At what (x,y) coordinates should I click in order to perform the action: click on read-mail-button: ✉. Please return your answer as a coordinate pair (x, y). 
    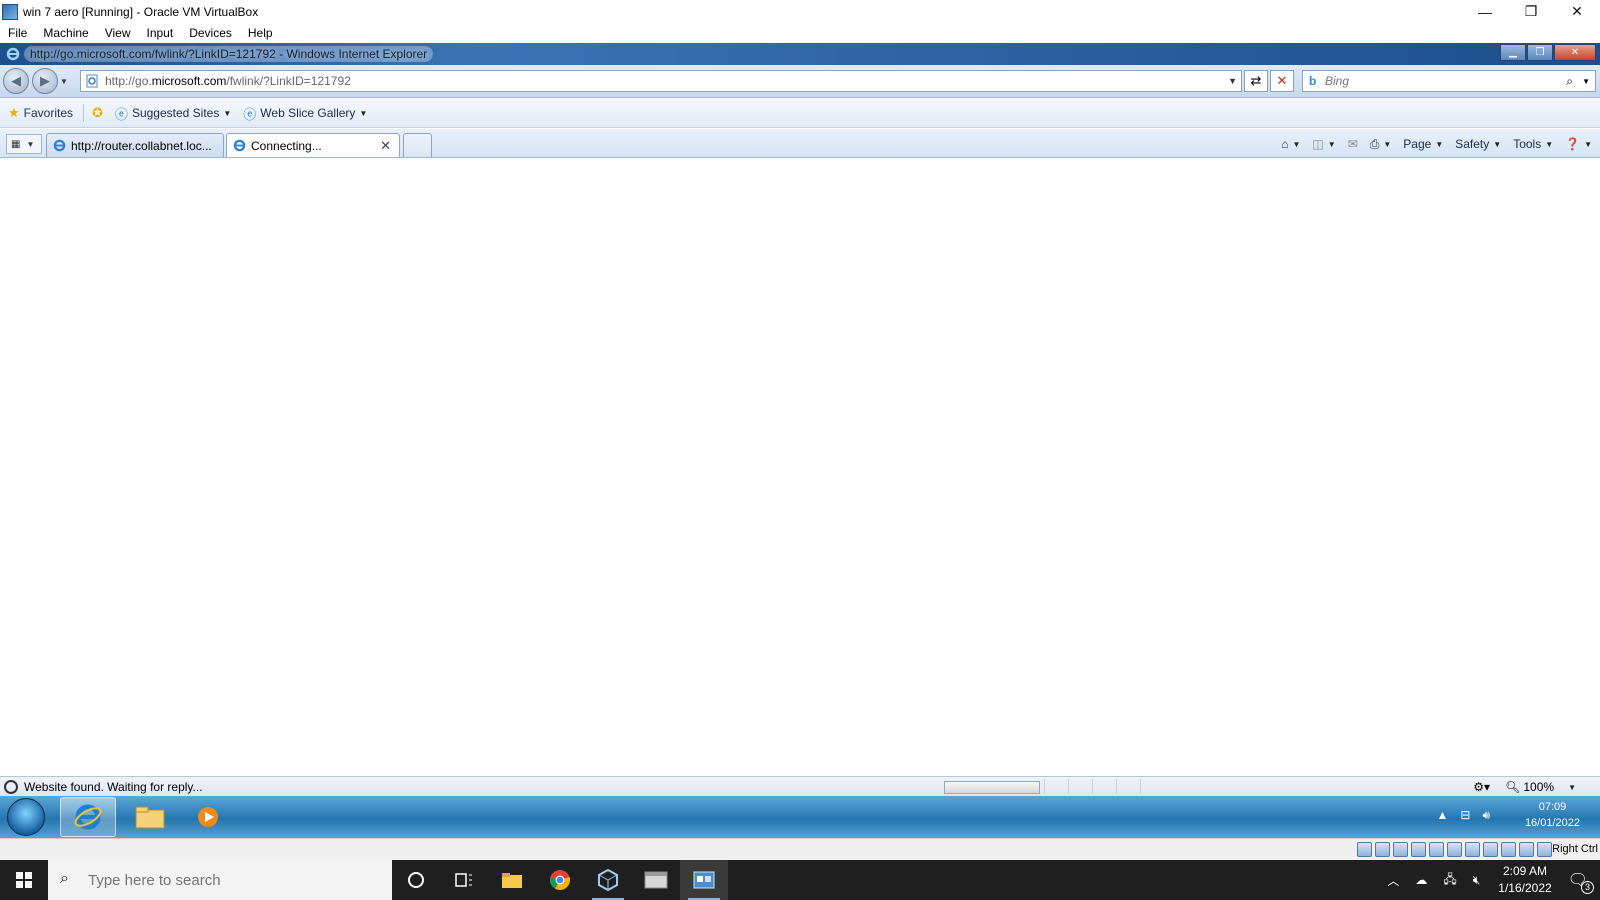
    Looking at the image, I should click on (1353, 144).